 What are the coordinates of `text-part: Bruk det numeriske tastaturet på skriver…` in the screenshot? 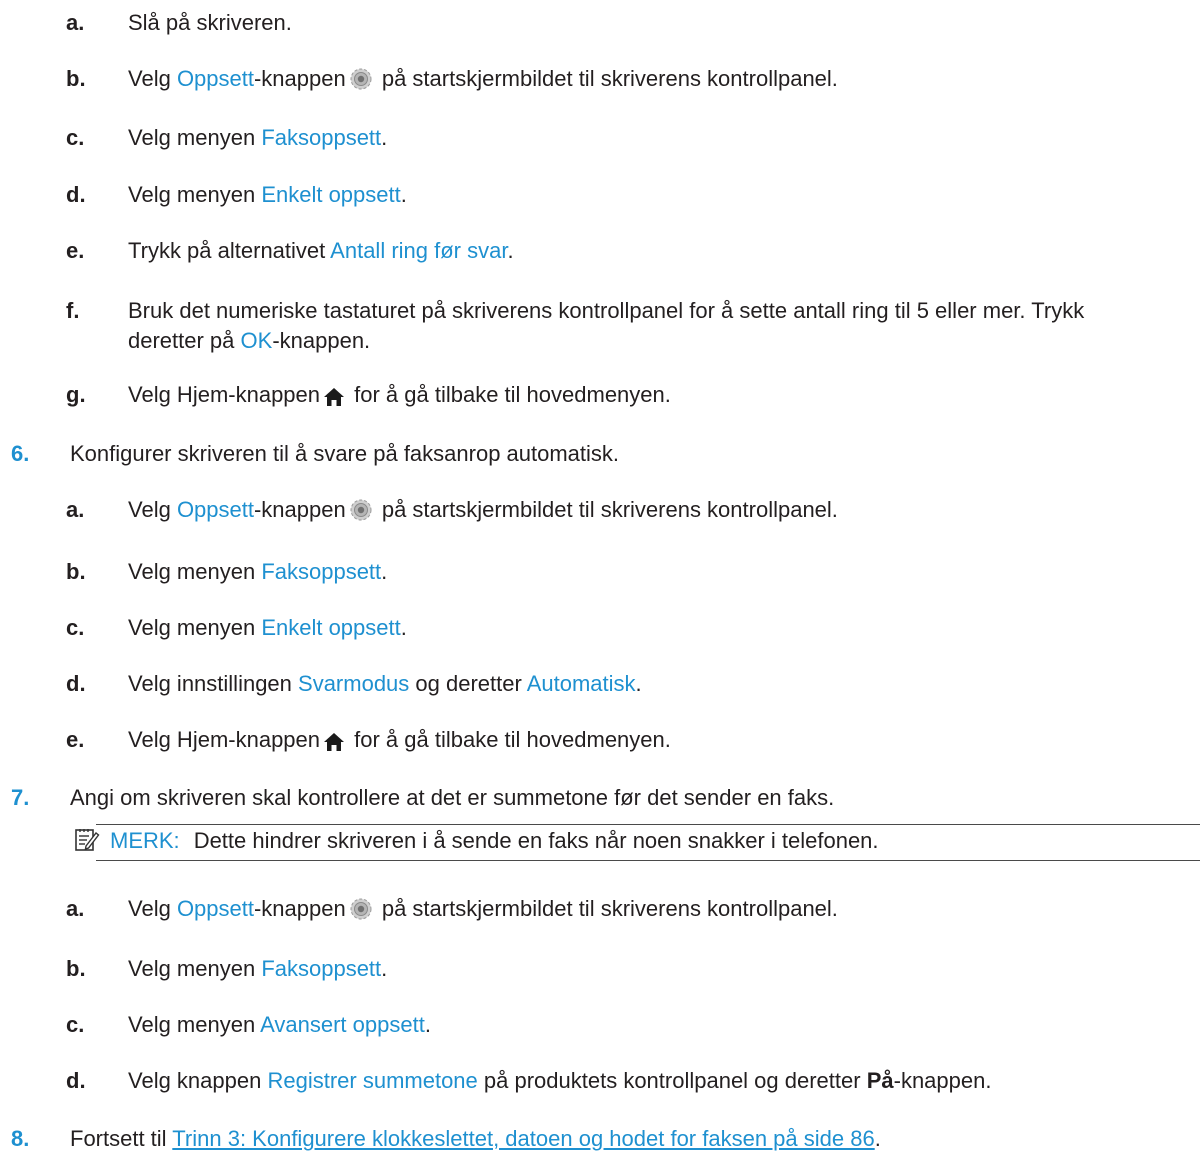 It's located at (606, 310).